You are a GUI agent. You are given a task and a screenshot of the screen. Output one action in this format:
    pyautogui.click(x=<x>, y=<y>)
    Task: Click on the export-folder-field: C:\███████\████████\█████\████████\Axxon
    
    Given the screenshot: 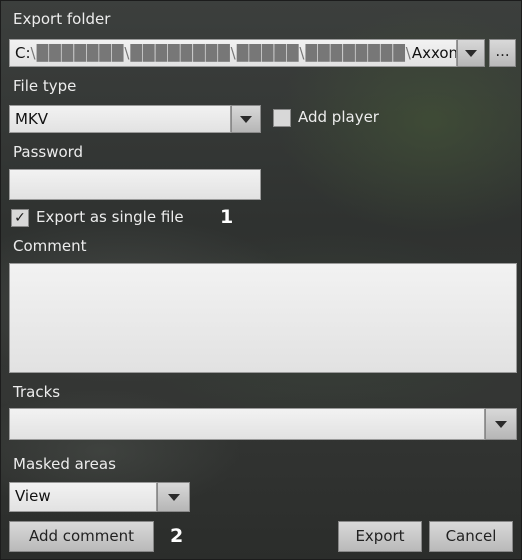 What is the action you would take?
    pyautogui.click(x=233, y=53)
    